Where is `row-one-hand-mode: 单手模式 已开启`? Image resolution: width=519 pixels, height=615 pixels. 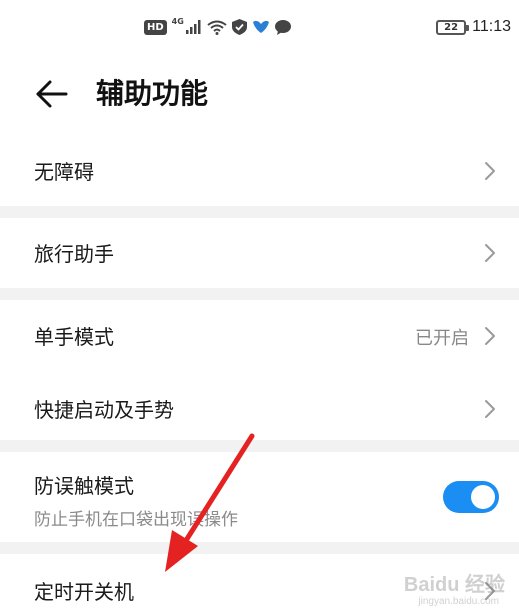 row-one-hand-mode: 单手模式 已开启 is located at coordinates (259, 336).